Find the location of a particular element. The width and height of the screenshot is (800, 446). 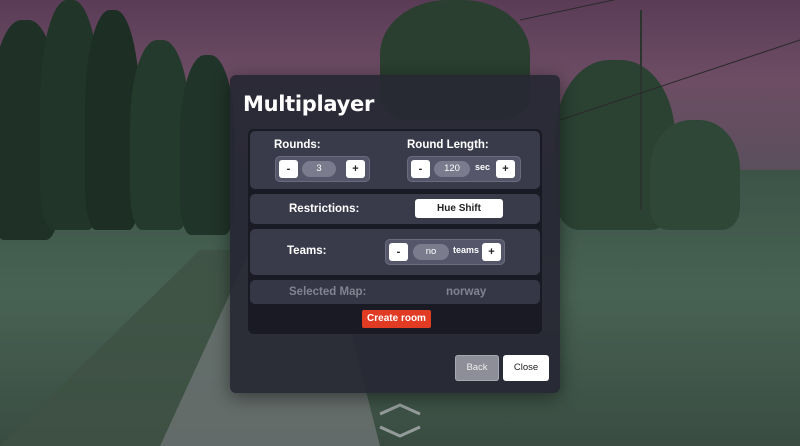

rounds-card: Rounds: - 3 + Round Length: - 120 sec + is located at coordinates (395, 160).